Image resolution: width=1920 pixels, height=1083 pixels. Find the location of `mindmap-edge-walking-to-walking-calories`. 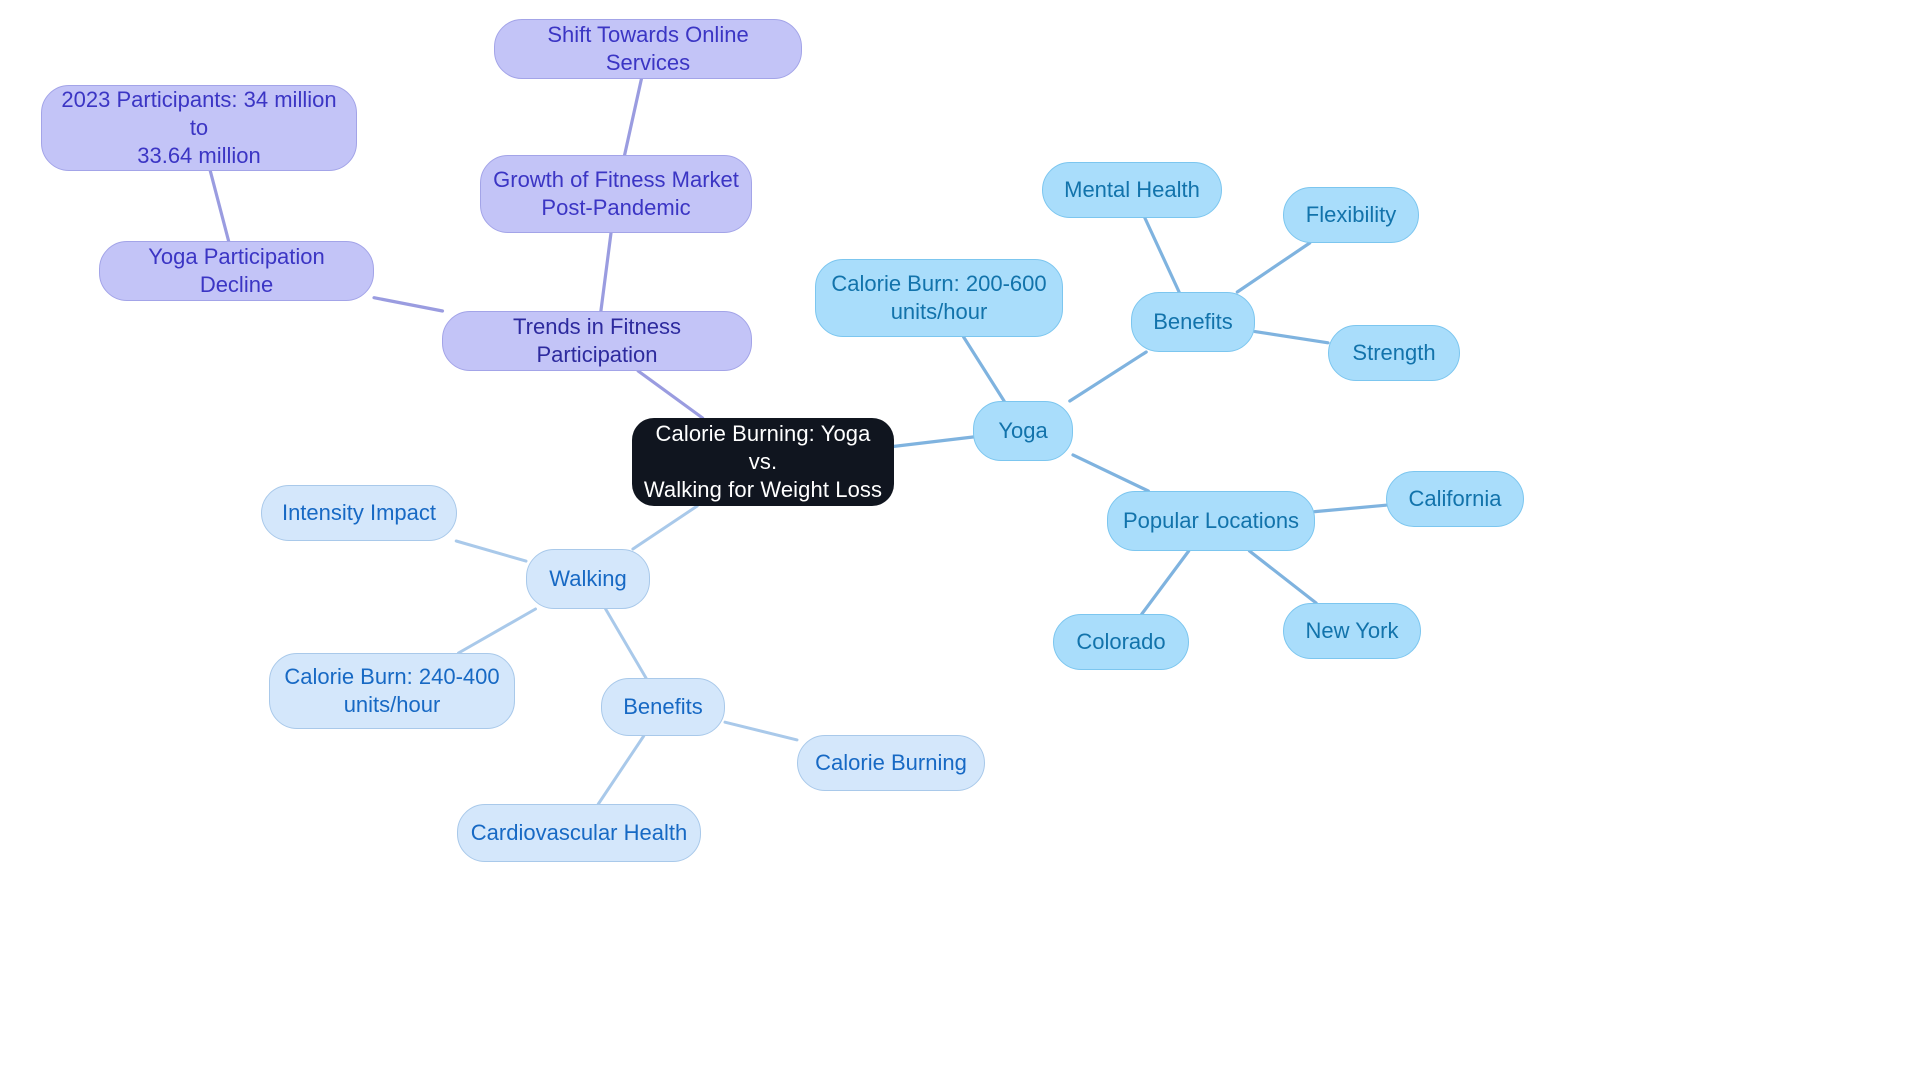

mindmap-edge-walking-to-walking-calories is located at coordinates (497, 631).